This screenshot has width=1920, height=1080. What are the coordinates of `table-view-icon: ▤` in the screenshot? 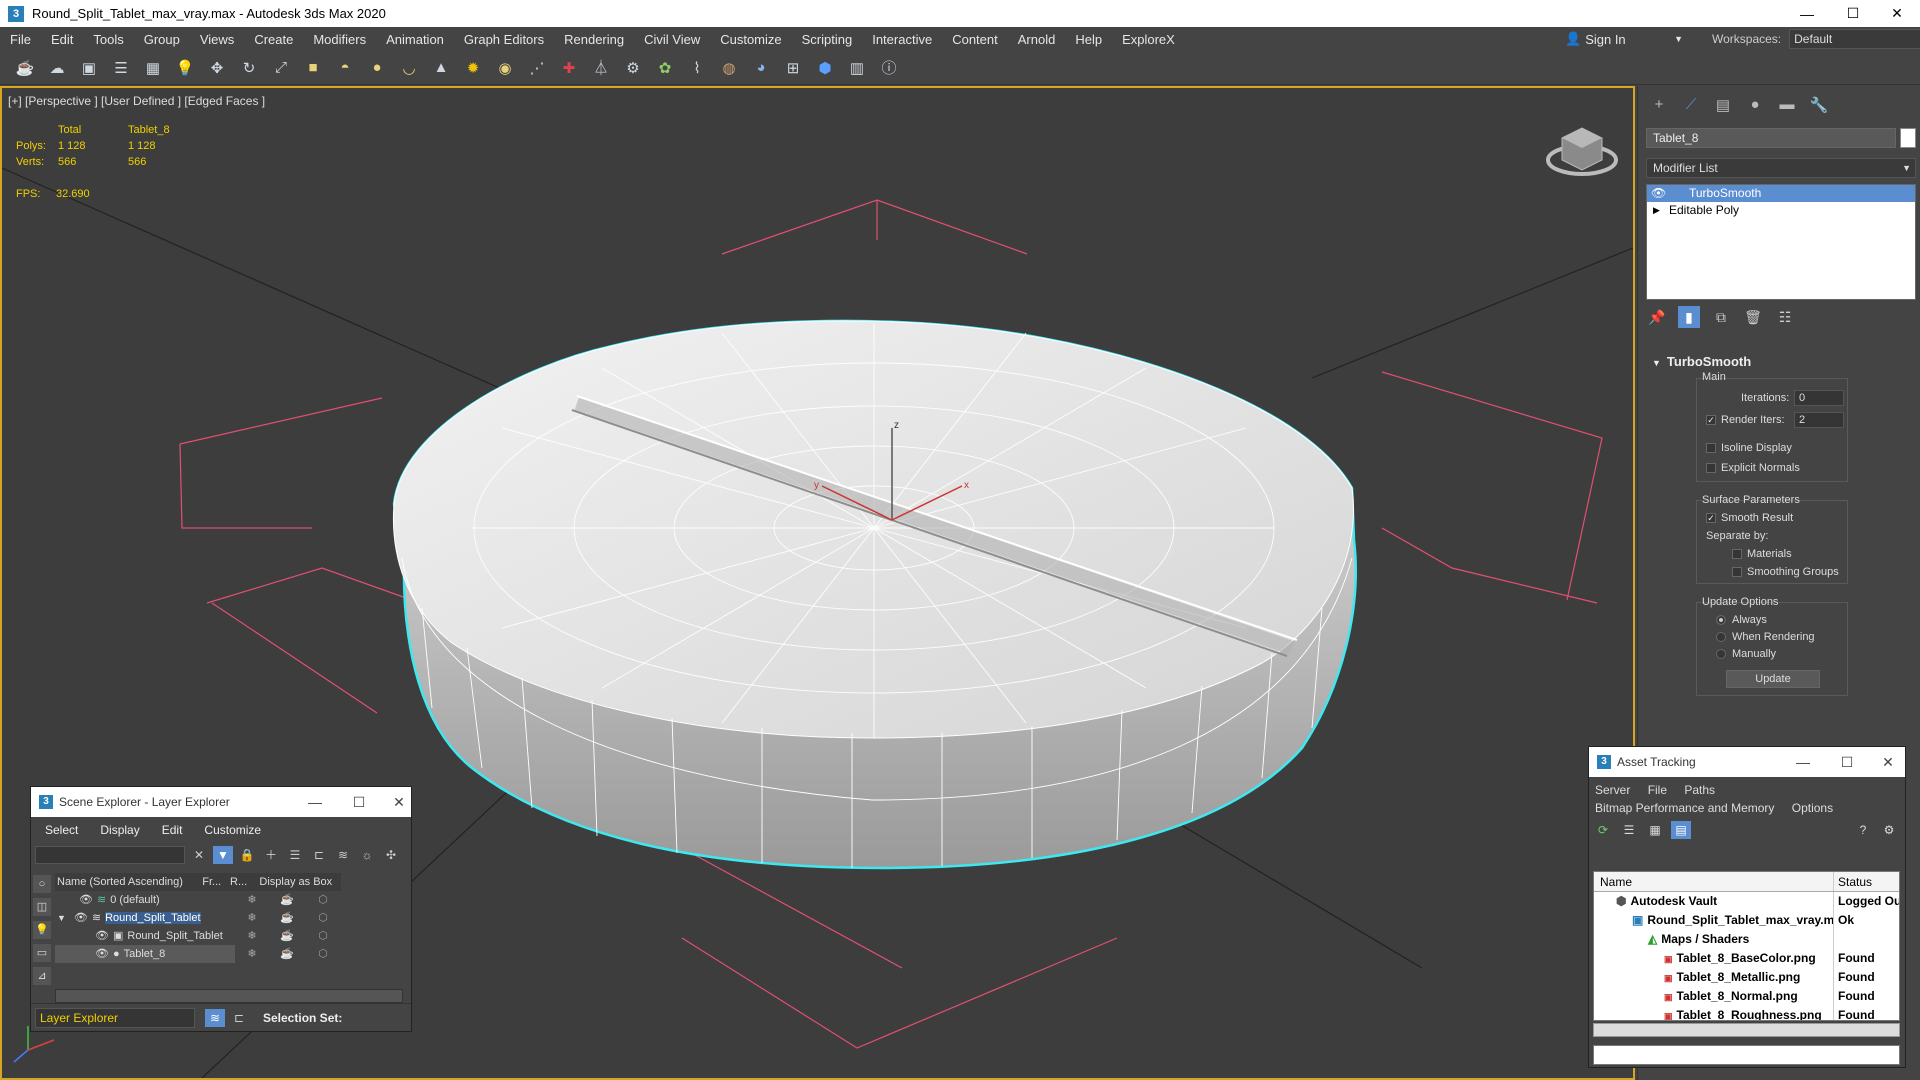 It's located at (1681, 830).